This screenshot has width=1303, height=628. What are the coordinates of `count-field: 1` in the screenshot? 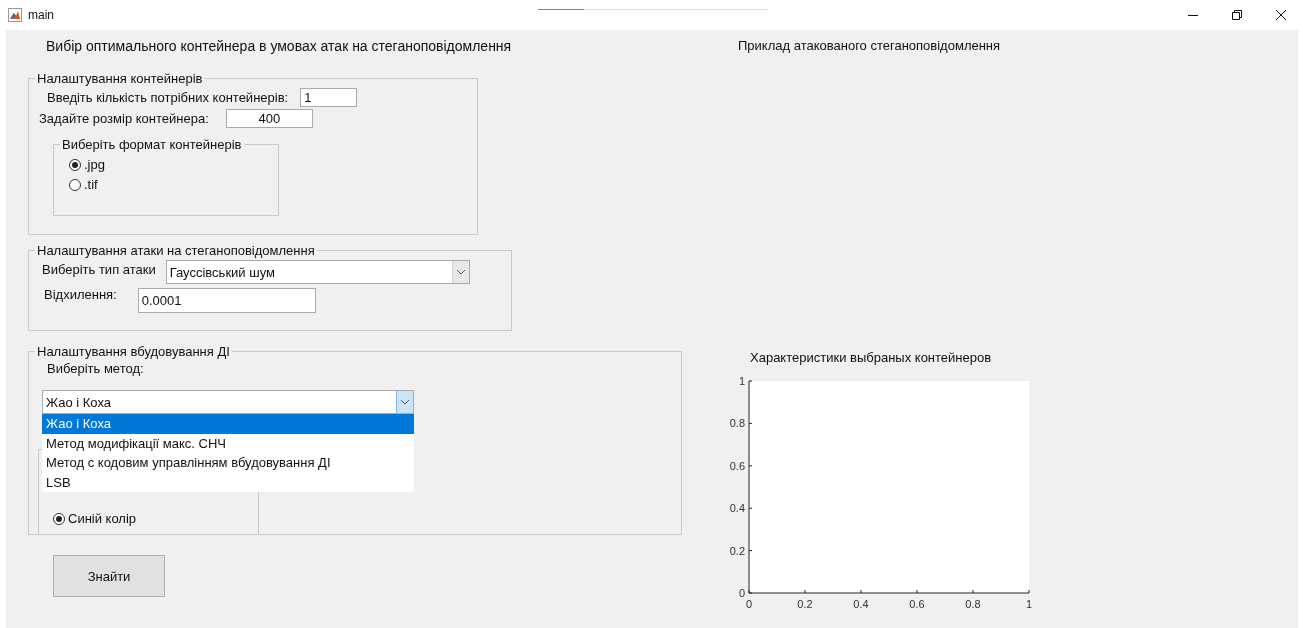 It's located at (329, 97).